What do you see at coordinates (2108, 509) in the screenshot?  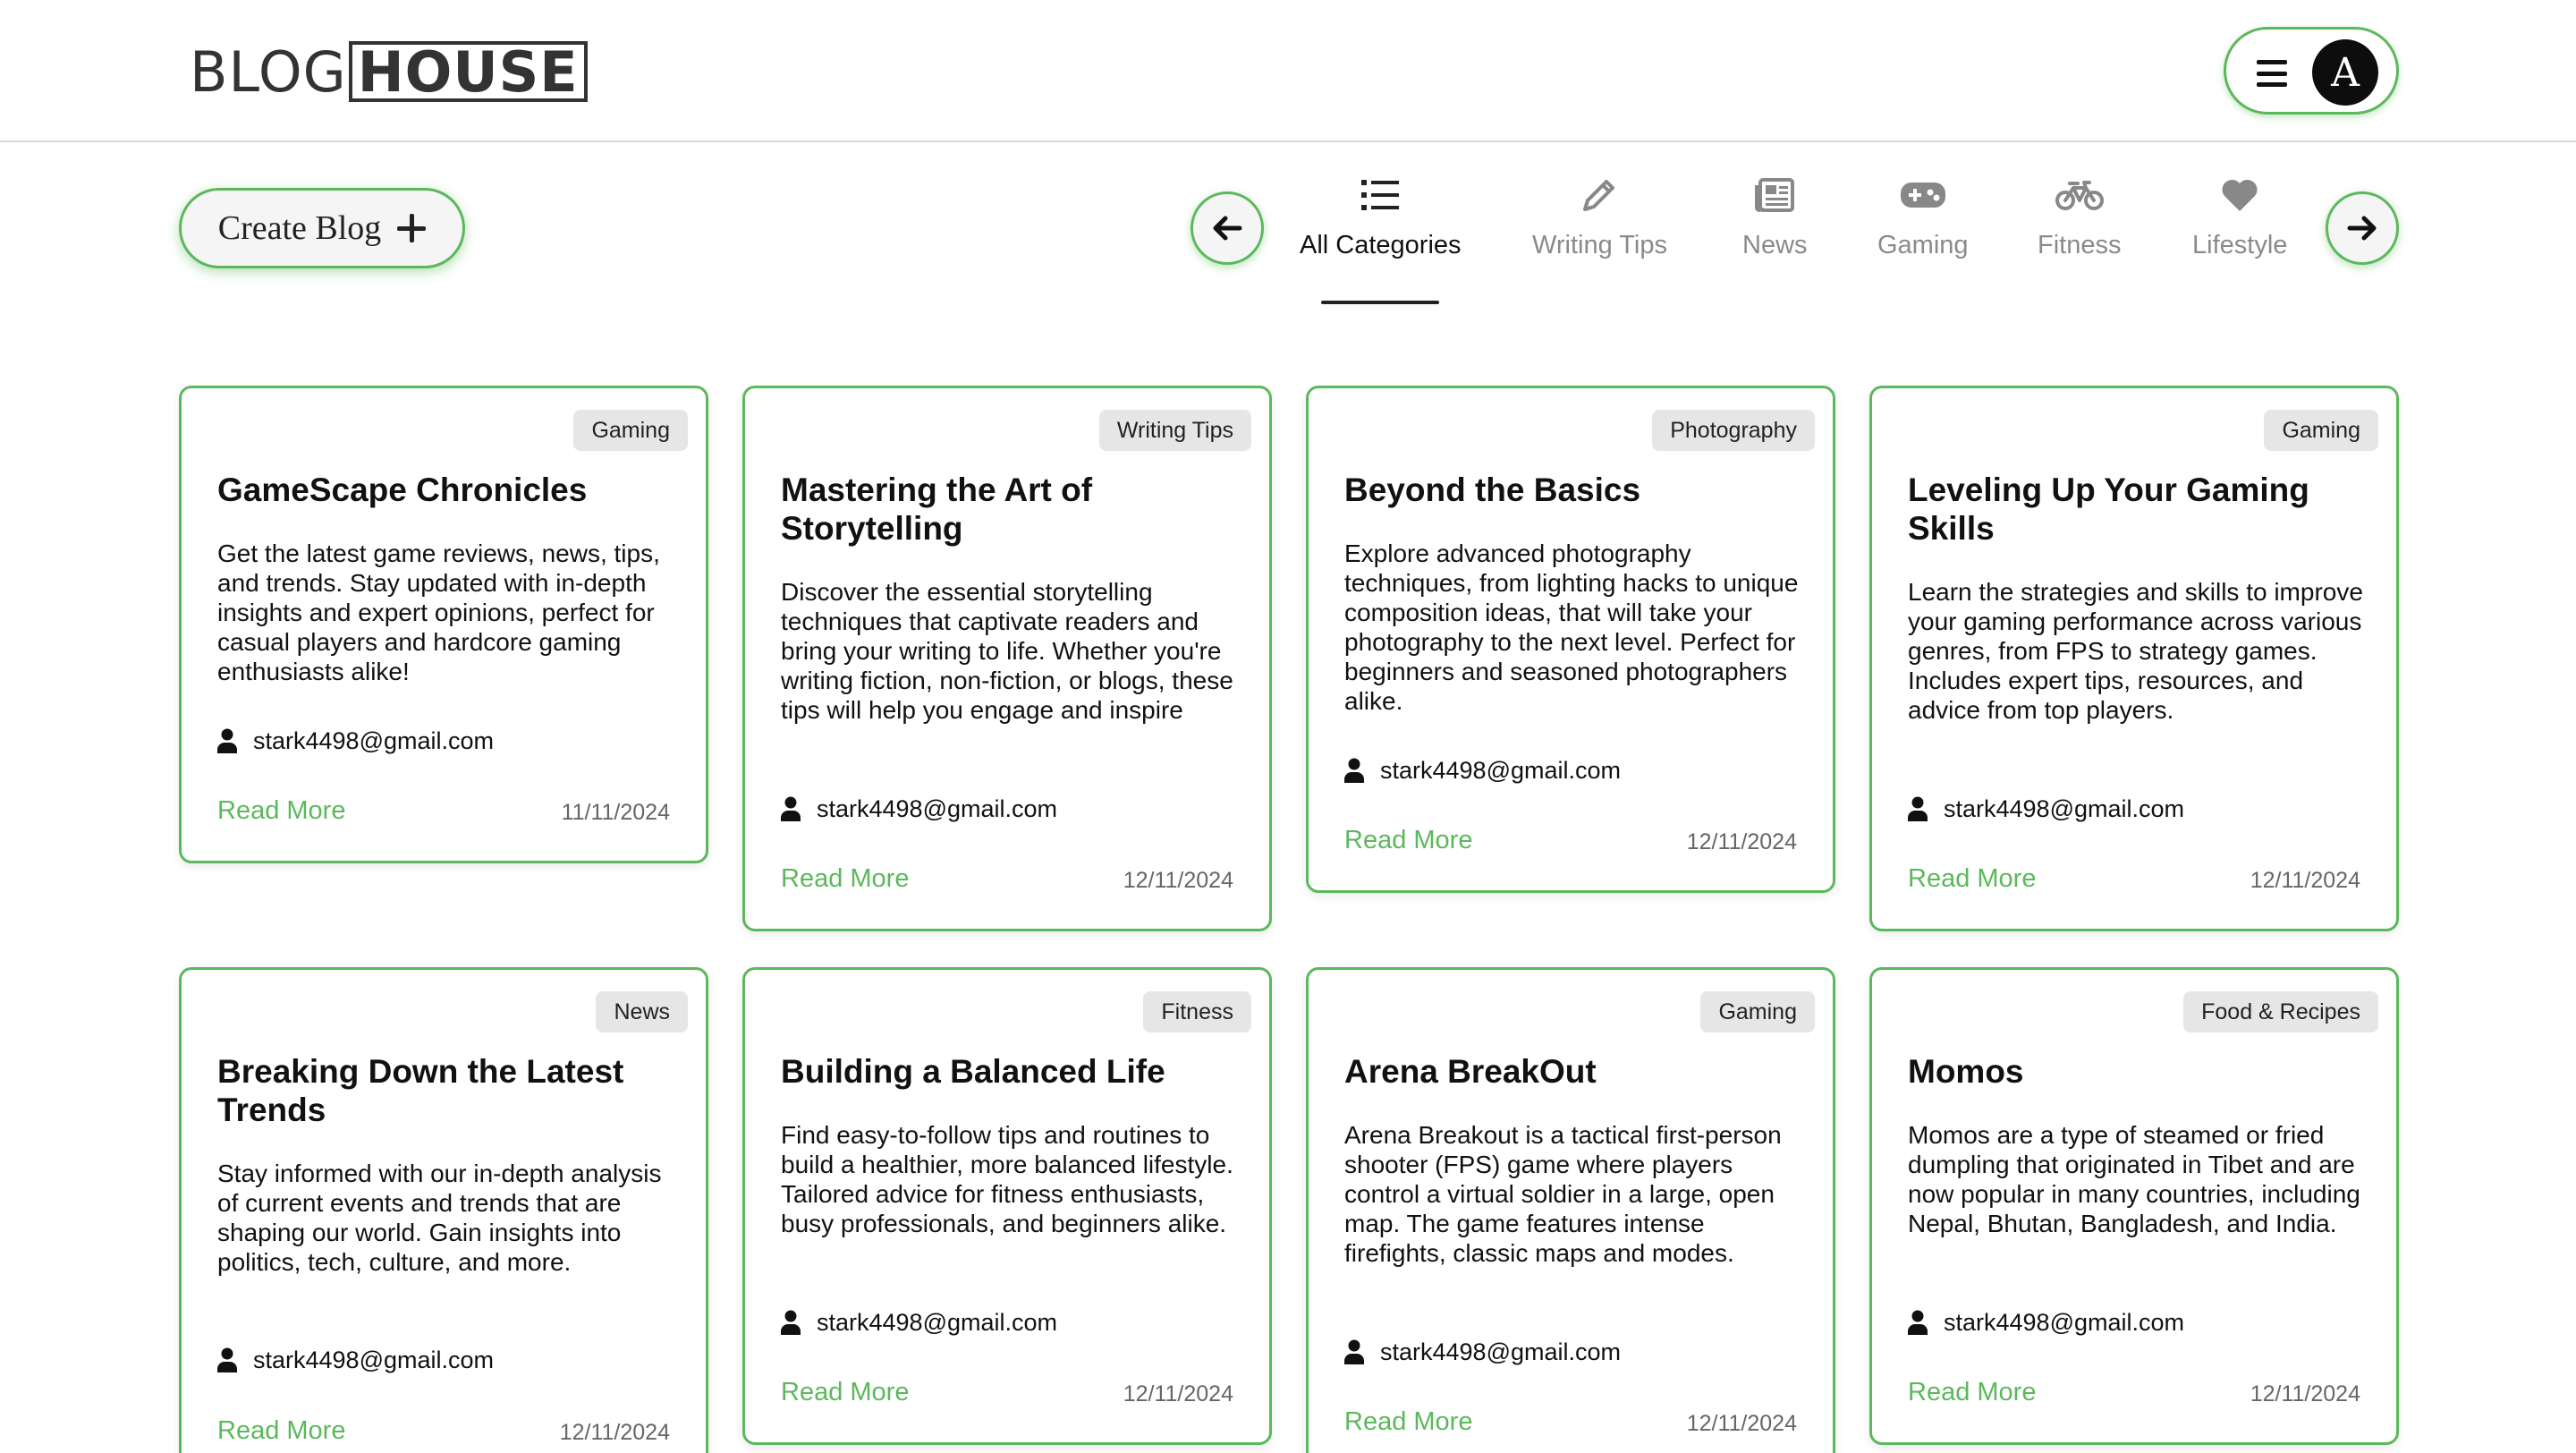 I see `card-title: Leveling Up Your Gaming Skills` at bounding box center [2108, 509].